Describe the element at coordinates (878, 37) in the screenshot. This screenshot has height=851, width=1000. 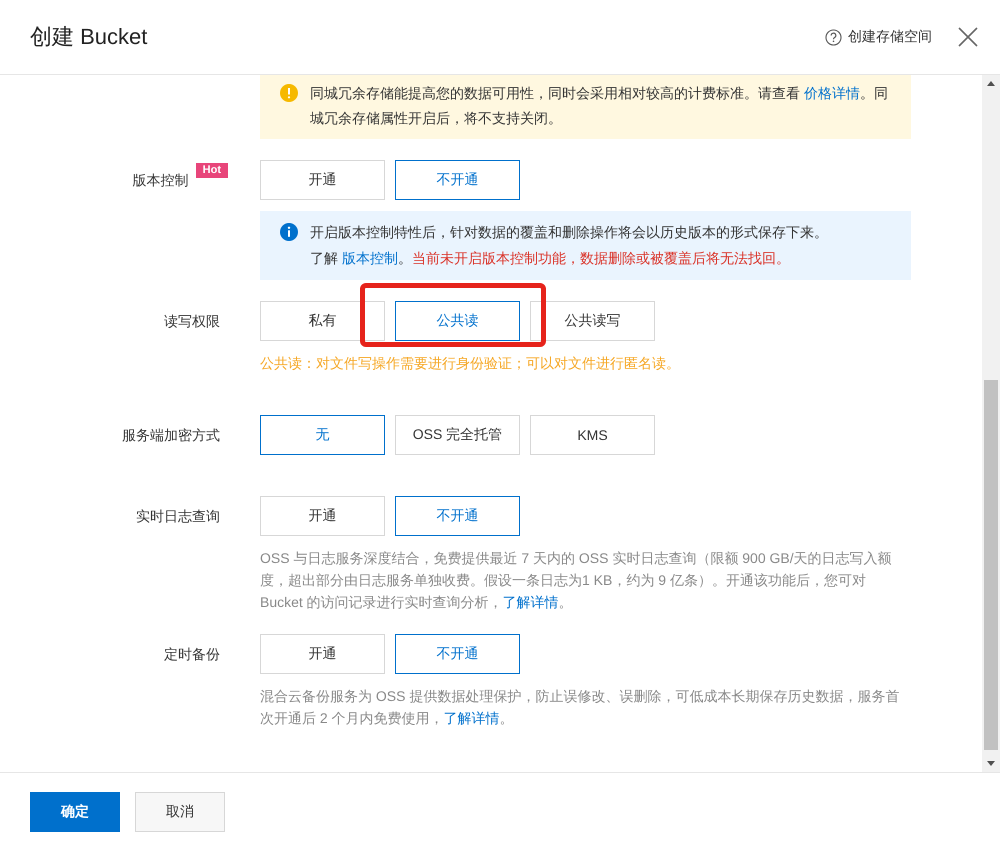
I see `help-link: 创建存储空间` at that location.